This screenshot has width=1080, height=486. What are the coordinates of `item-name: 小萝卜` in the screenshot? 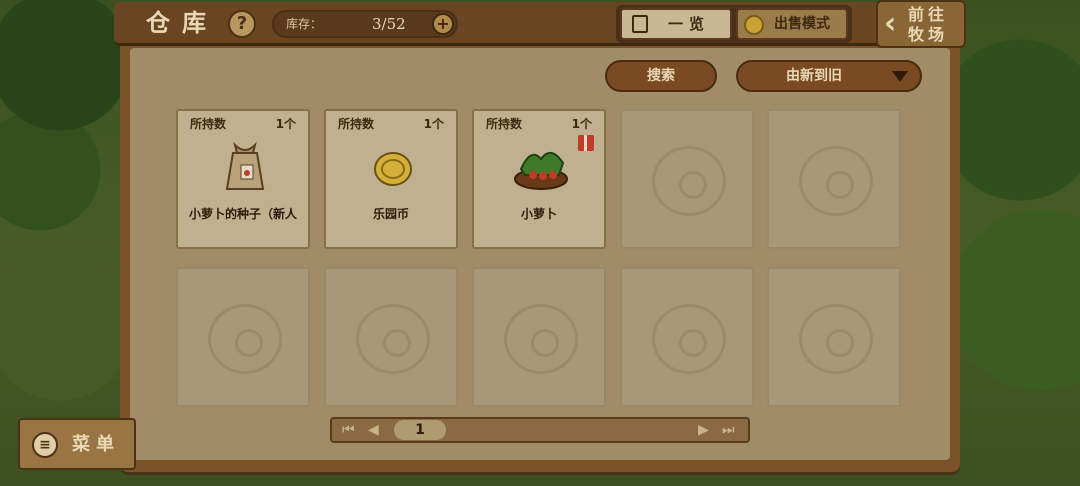 It's located at (538, 214).